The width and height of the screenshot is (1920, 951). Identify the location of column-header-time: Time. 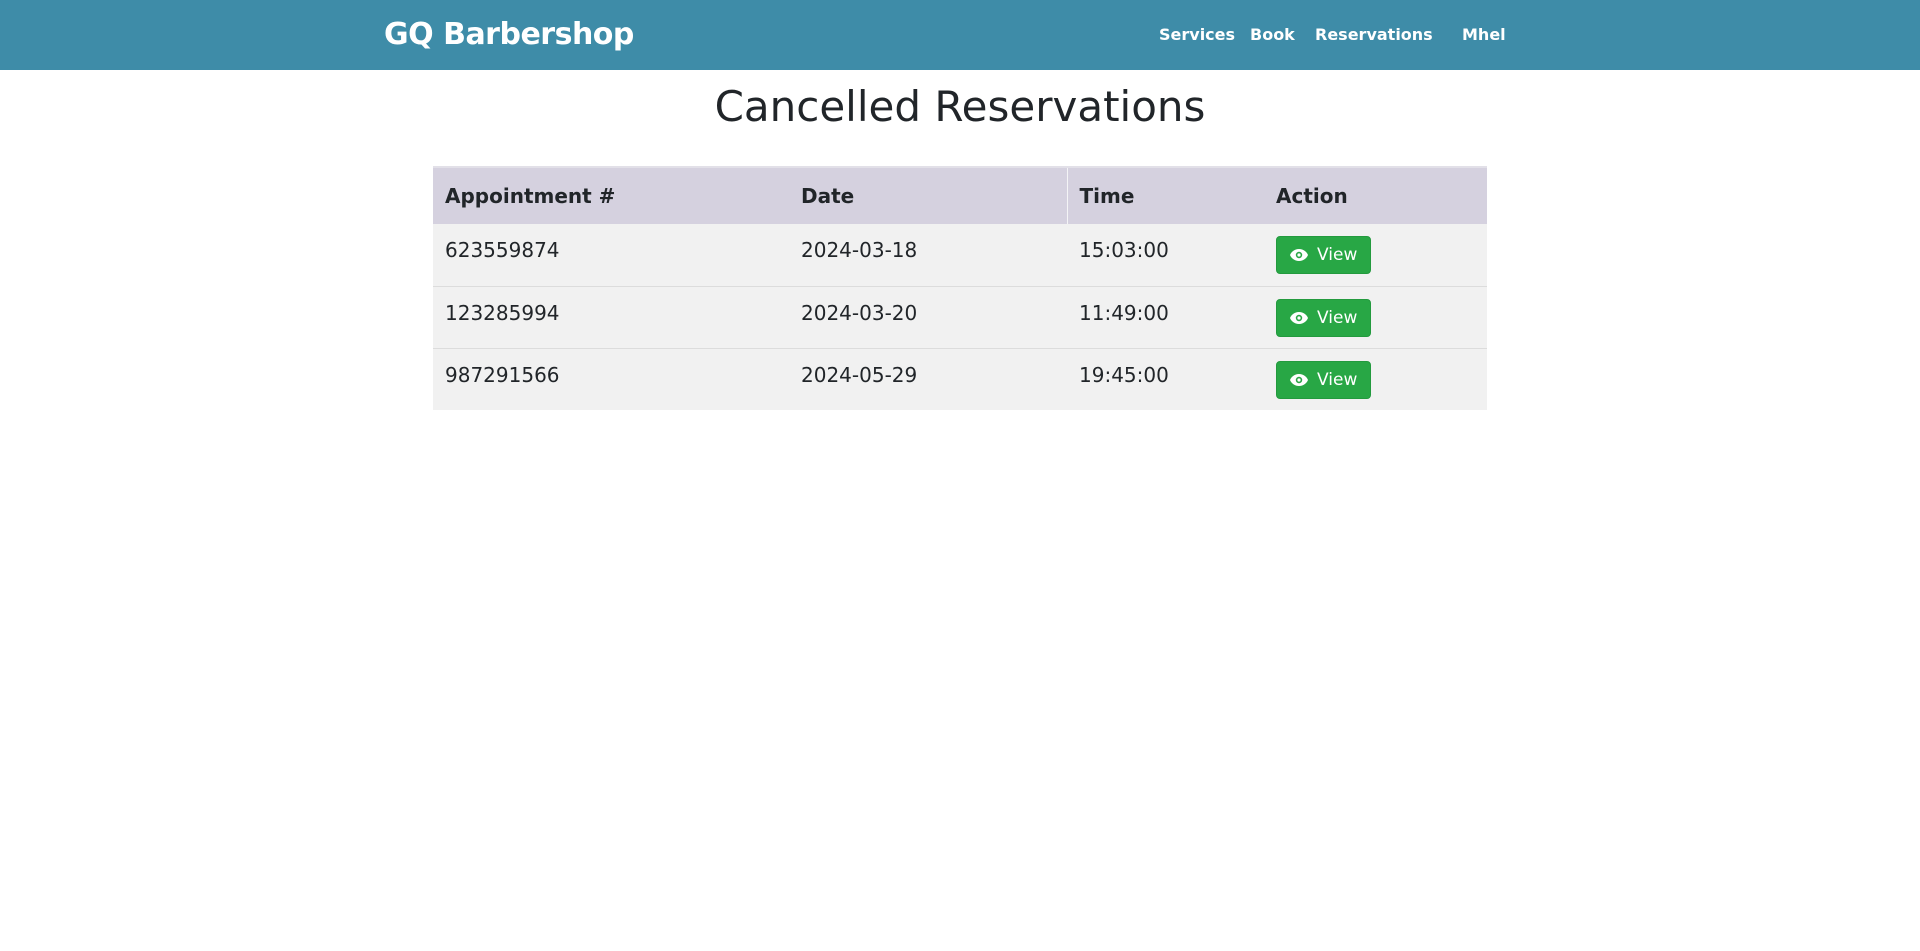
(1165, 195).